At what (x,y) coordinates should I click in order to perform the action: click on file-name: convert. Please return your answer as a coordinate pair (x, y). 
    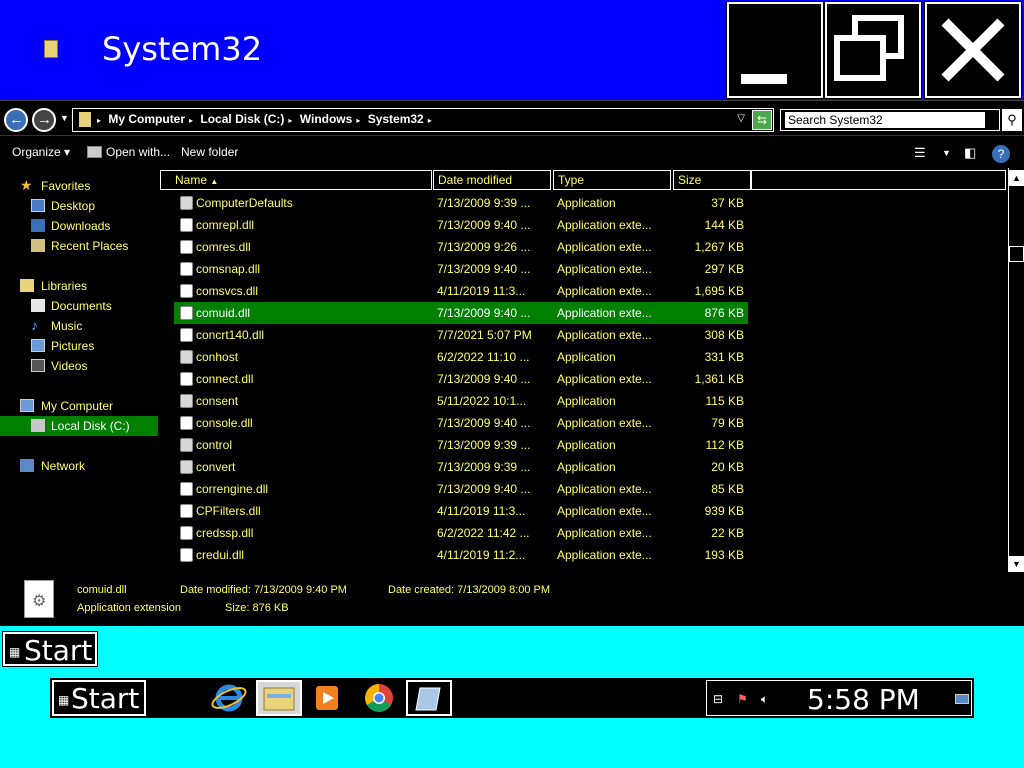
    Looking at the image, I should click on (216, 467).